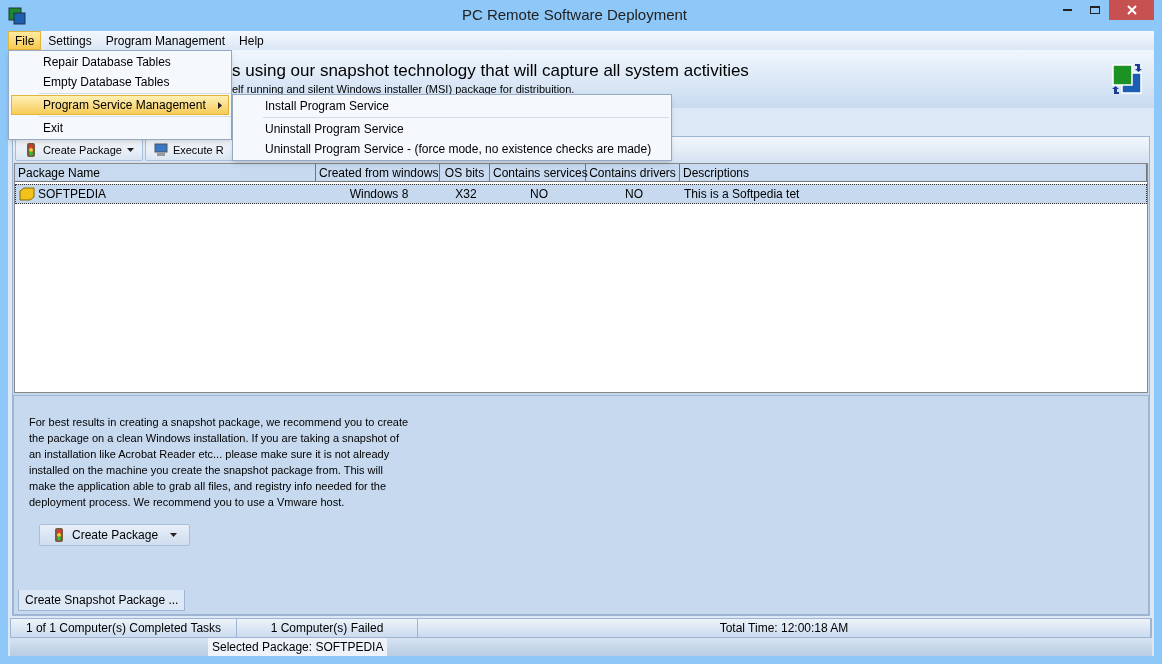  What do you see at coordinates (452, 149) in the screenshot?
I see `menu-item: Uninstall Program Service - (force mode, no existence checks are made)` at bounding box center [452, 149].